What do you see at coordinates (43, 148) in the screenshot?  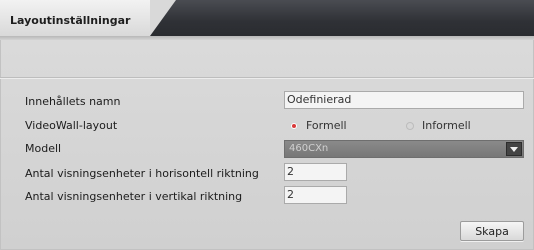 I see `model-label: Modell` at bounding box center [43, 148].